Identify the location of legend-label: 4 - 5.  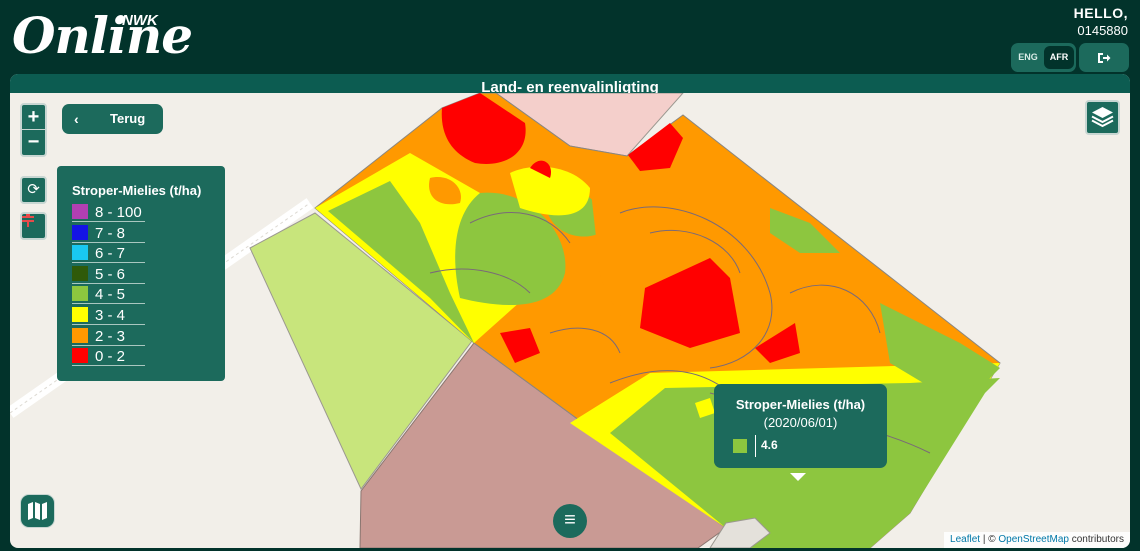
(110, 295).